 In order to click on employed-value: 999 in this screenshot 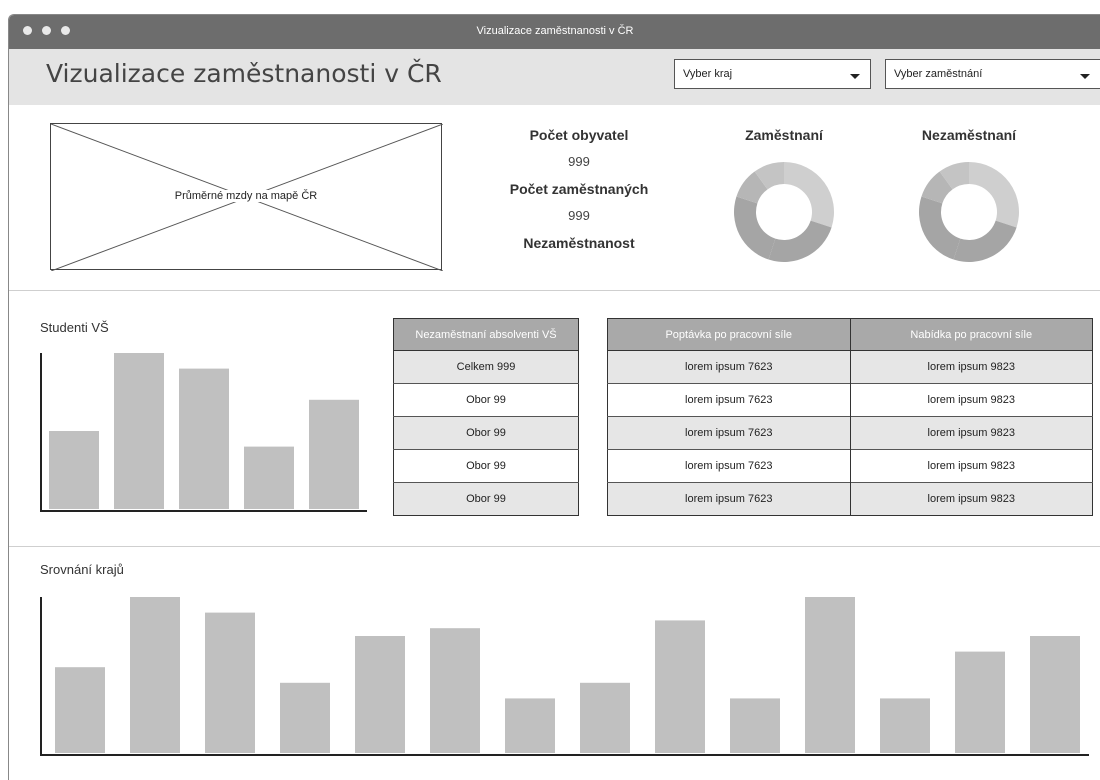, I will do `click(579, 215)`.